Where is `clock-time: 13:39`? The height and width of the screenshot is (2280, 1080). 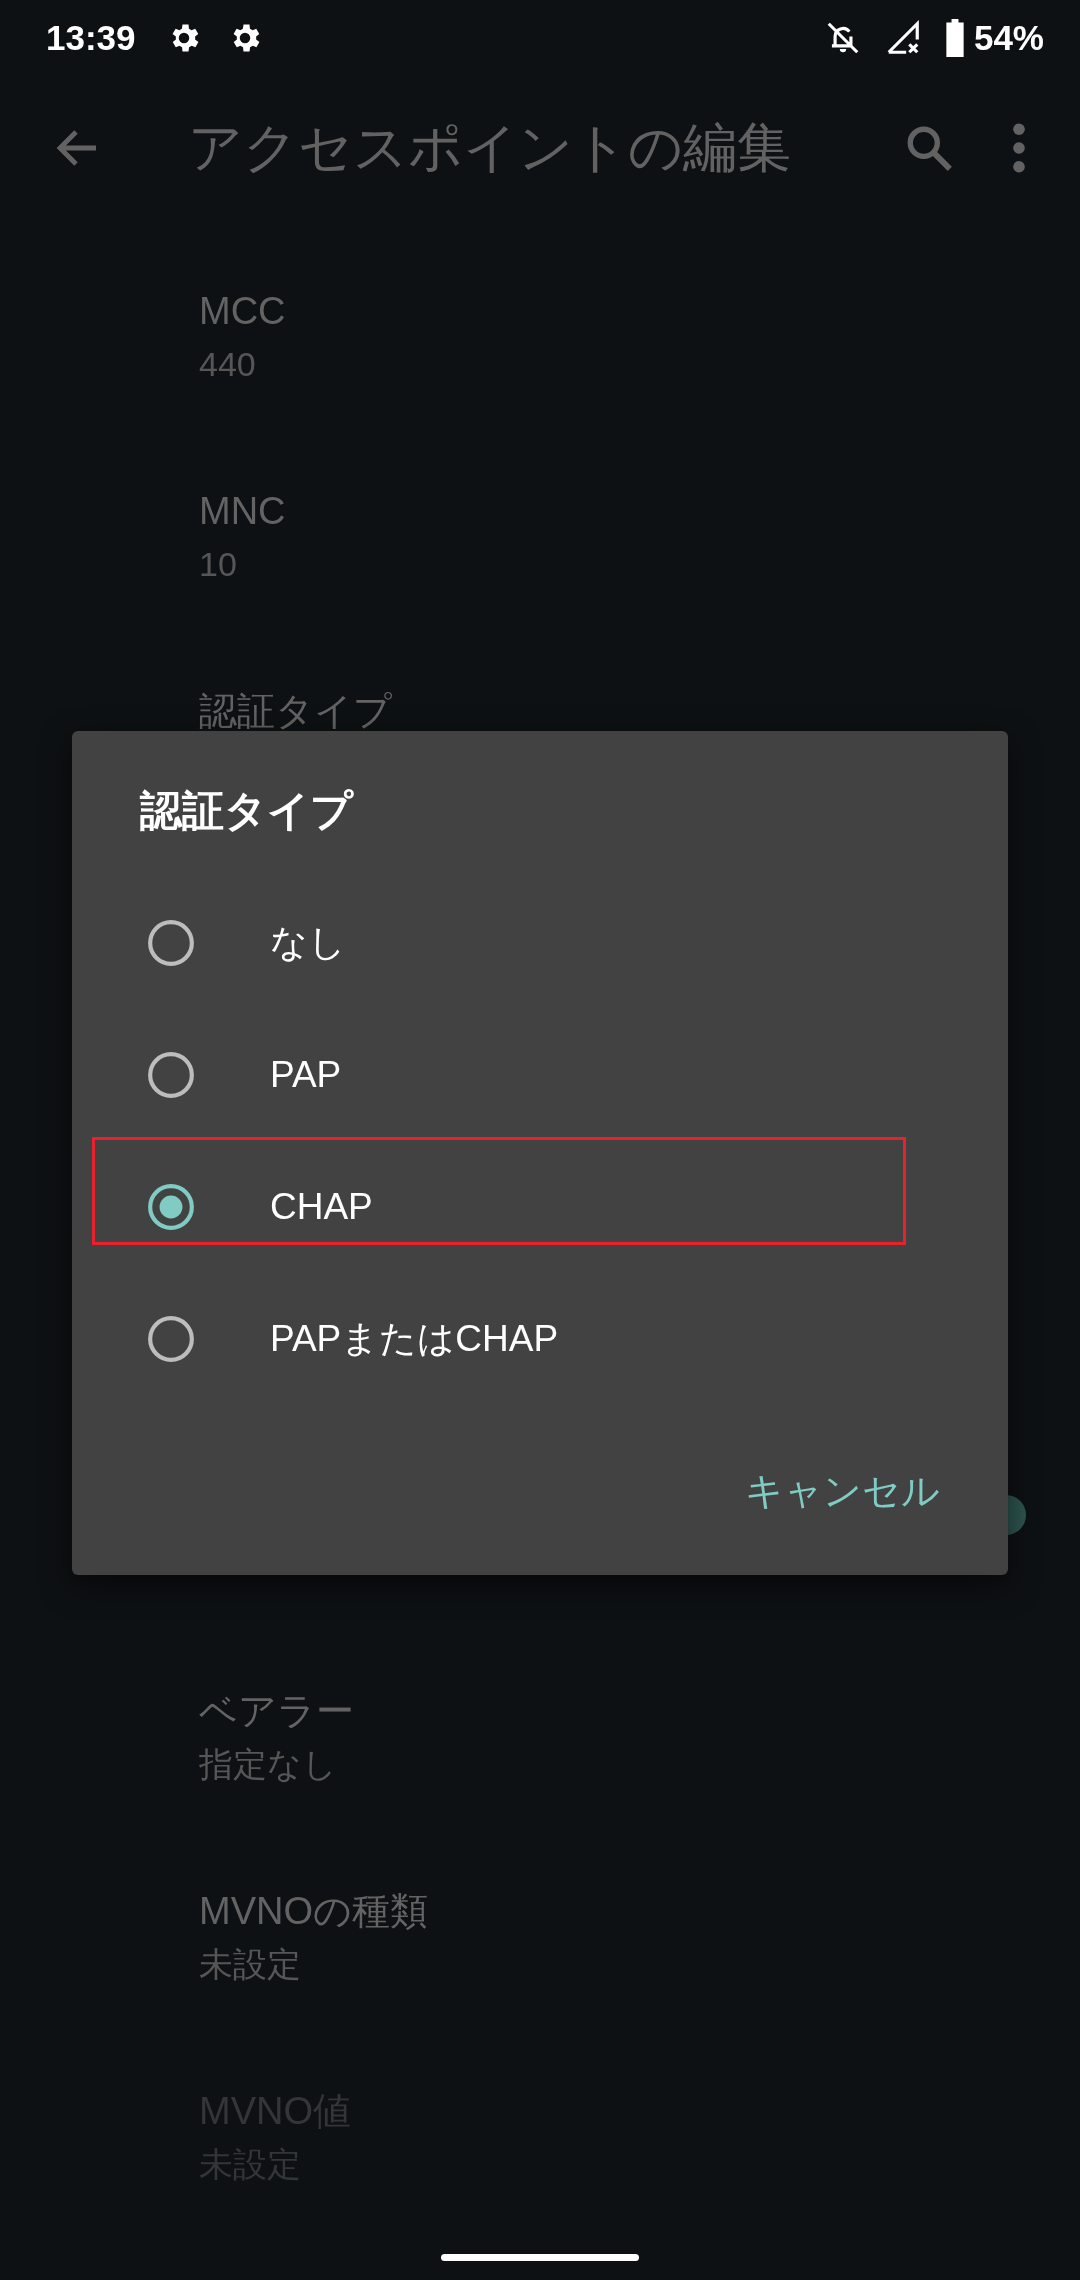 clock-time: 13:39 is located at coordinates (91, 38).